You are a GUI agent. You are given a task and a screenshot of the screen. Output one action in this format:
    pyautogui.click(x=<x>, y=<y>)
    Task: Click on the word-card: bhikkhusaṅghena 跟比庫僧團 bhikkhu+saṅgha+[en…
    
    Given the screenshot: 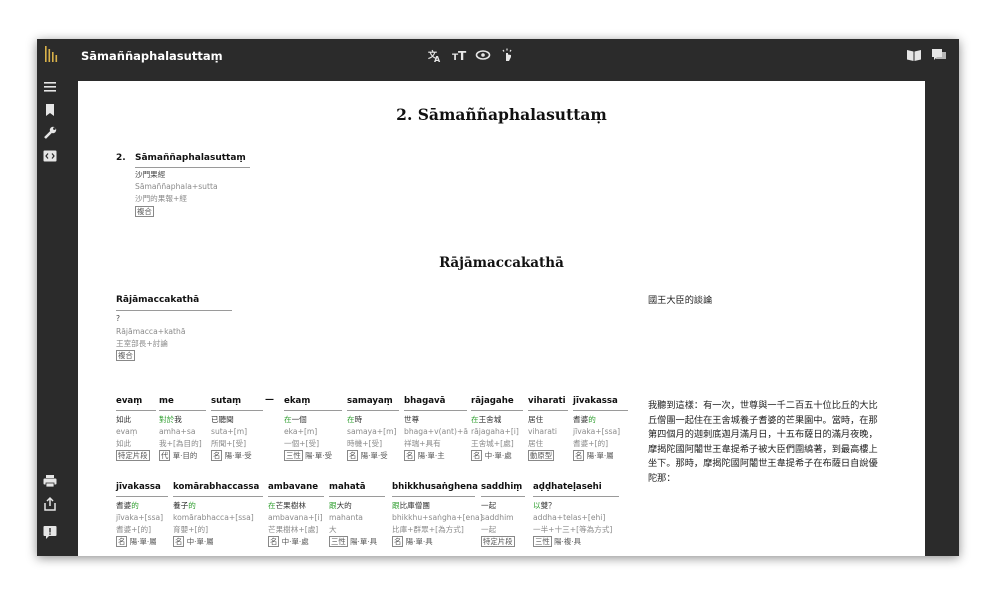 What is the action you would take?
    pyautogui.click(x=437, y=514)
    